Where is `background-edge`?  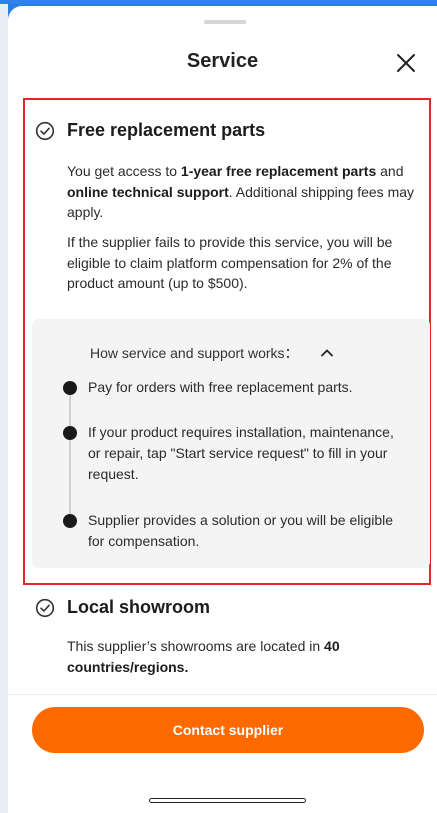 background-edge is located at coordinates (4, 408).